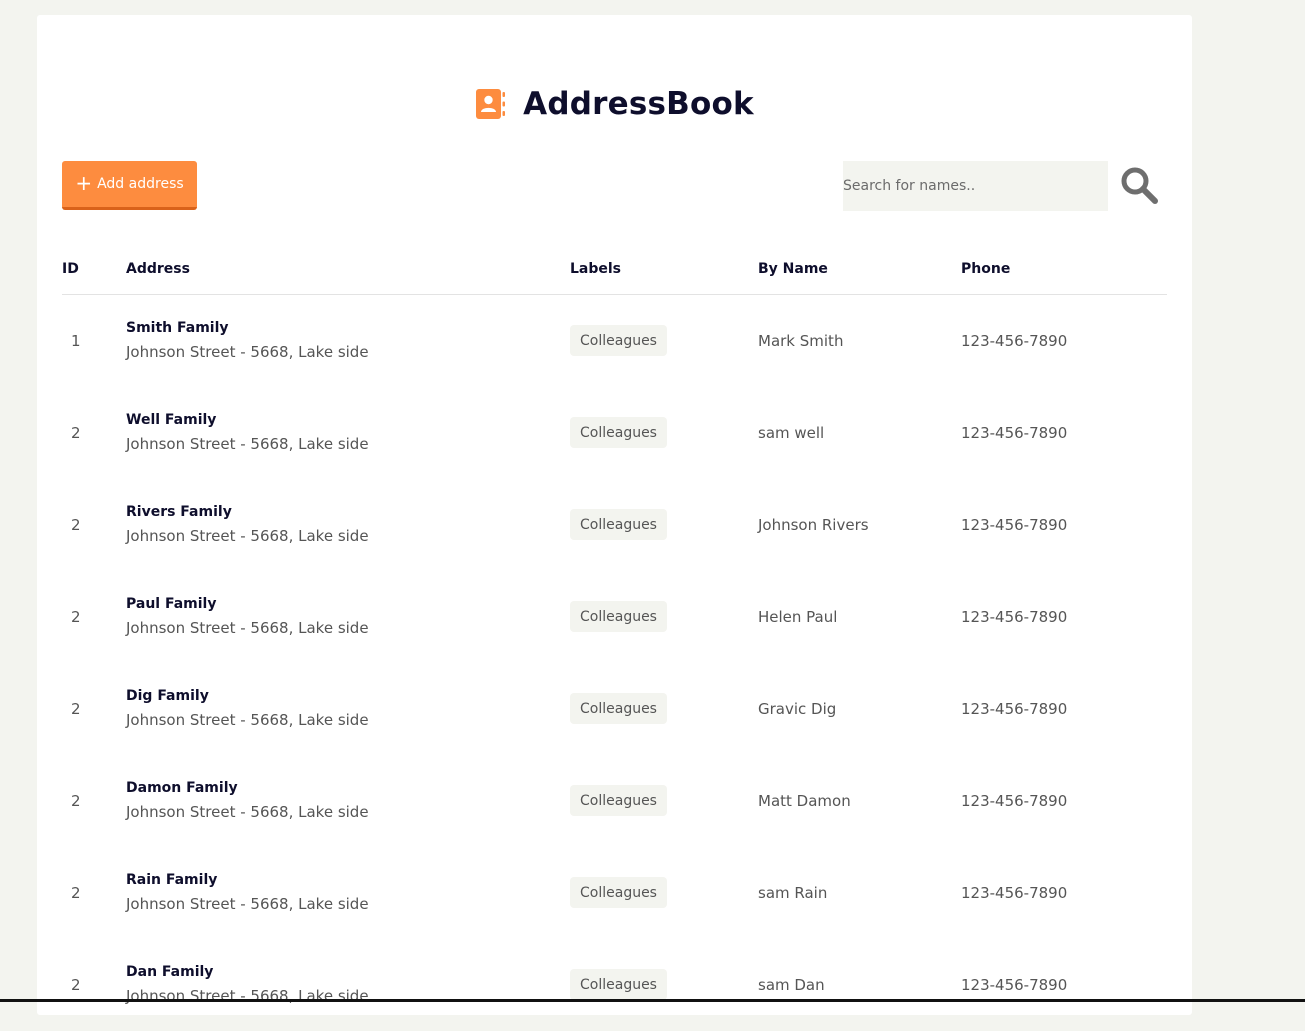  What do you see at coordinates (182, 788) in the screenshot?
I see `family-name: Damon Family` at bounding box center [182, 788].